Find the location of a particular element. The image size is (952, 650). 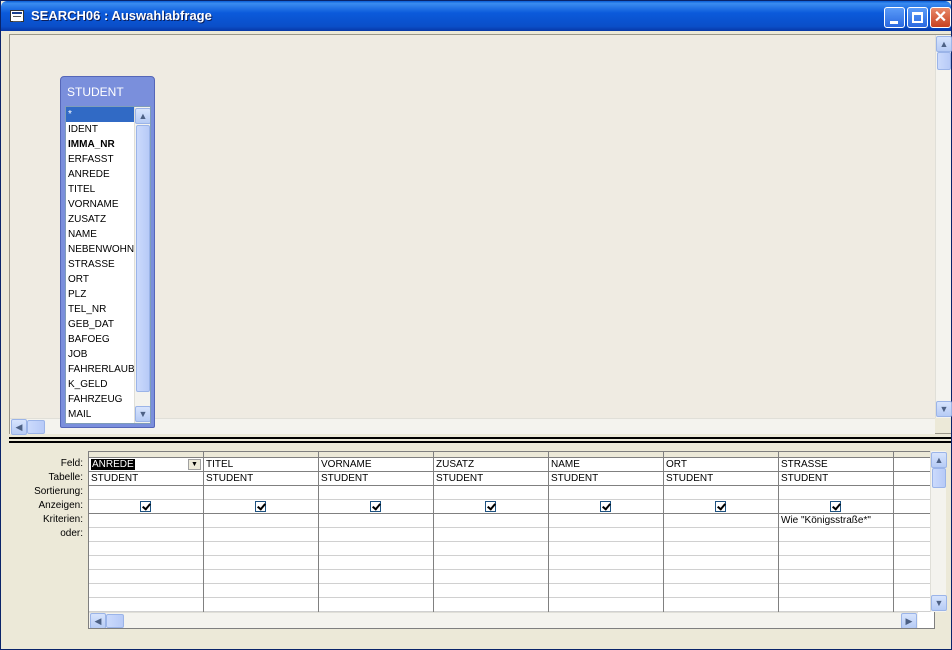

field-list-scrollbar: ▲ ▼ is located at coordinates (142, 265).